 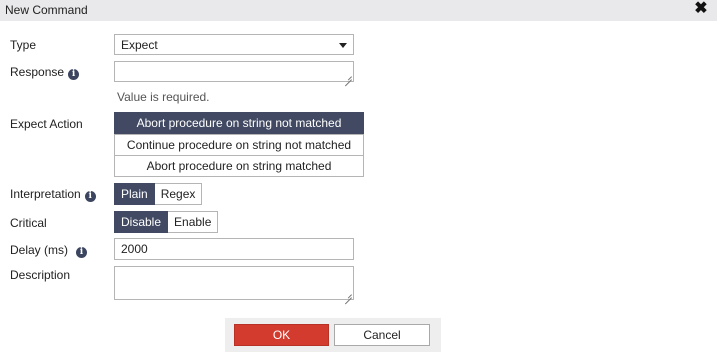 I want to click on interpretation-plain-button: Plain, so click(x=134, y=194).